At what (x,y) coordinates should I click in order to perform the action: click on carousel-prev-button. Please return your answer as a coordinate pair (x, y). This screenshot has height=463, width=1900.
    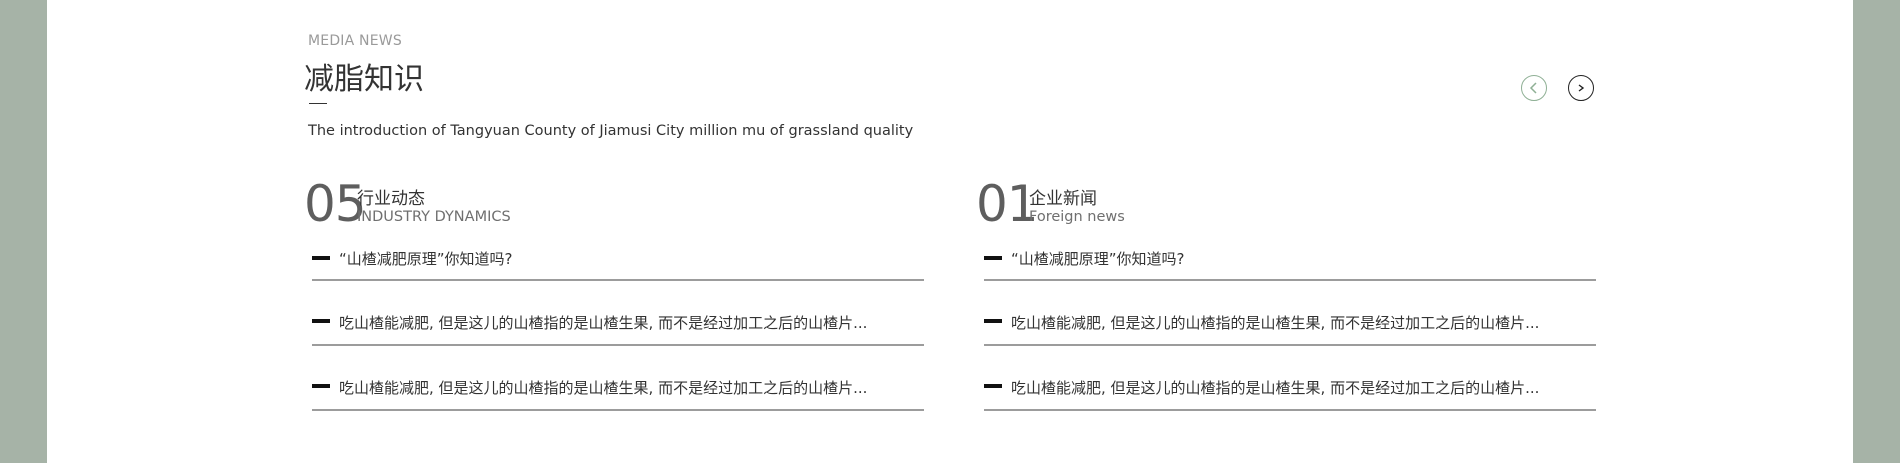
    Looking at the image, I should click on (1534, 88).